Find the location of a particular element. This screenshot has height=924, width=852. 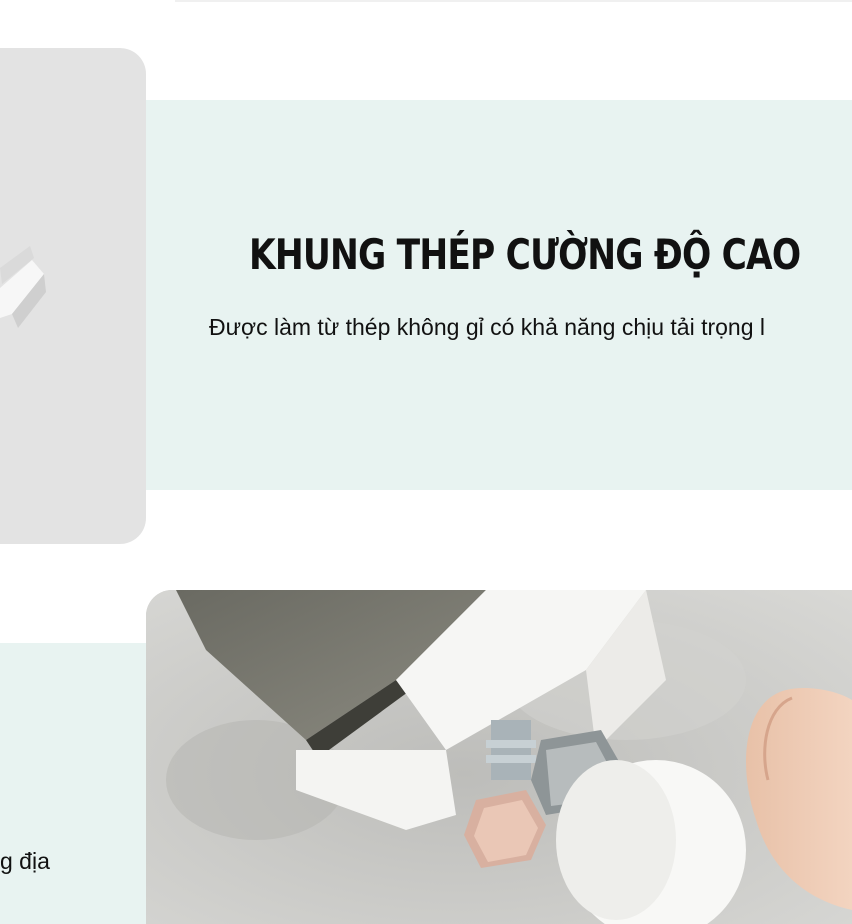

product-image is located at coordinates (23, 287).